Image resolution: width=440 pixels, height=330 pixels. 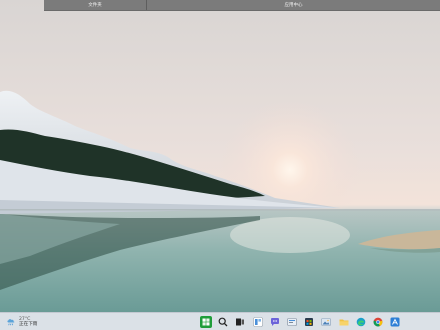 I want to click on start-button, so click(x=206, y=322).